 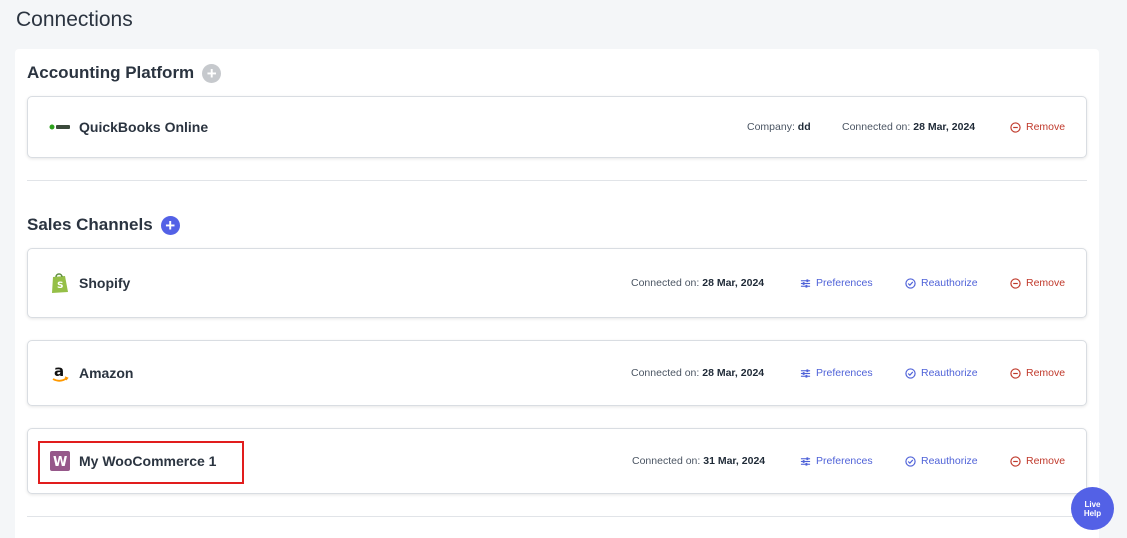 What do you see at coordinates (74, 19) in the screenshot?
I see `page-title: Connections` at bounding box center [74, 19].